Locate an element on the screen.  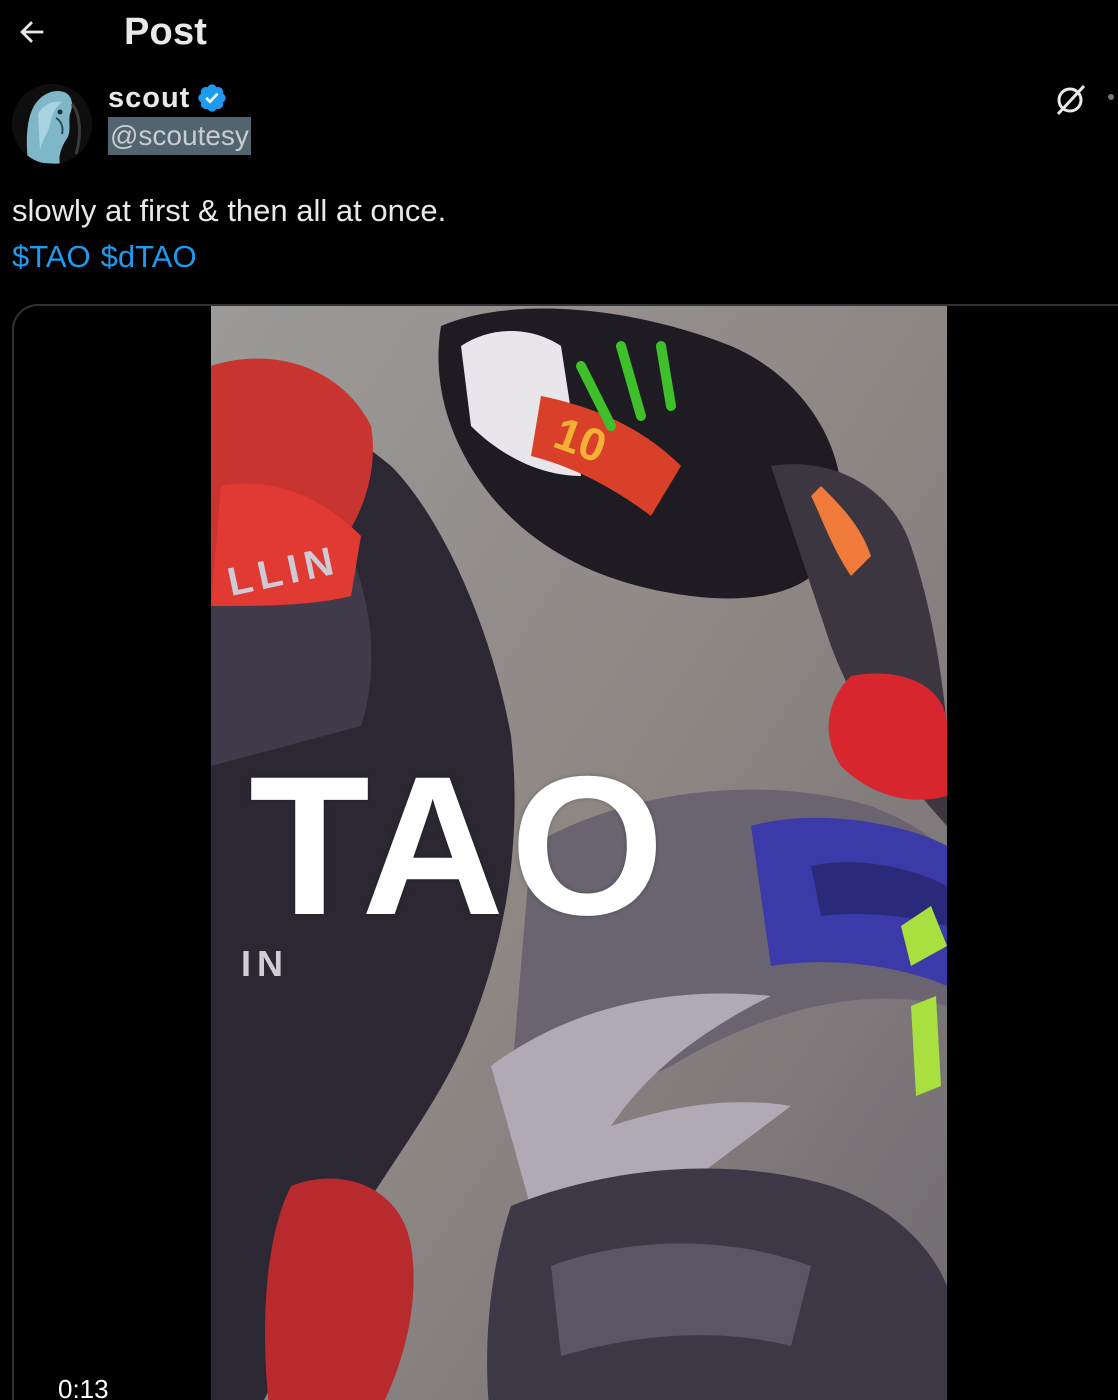
arrow-left-icon is located at coordinates (32, 32).